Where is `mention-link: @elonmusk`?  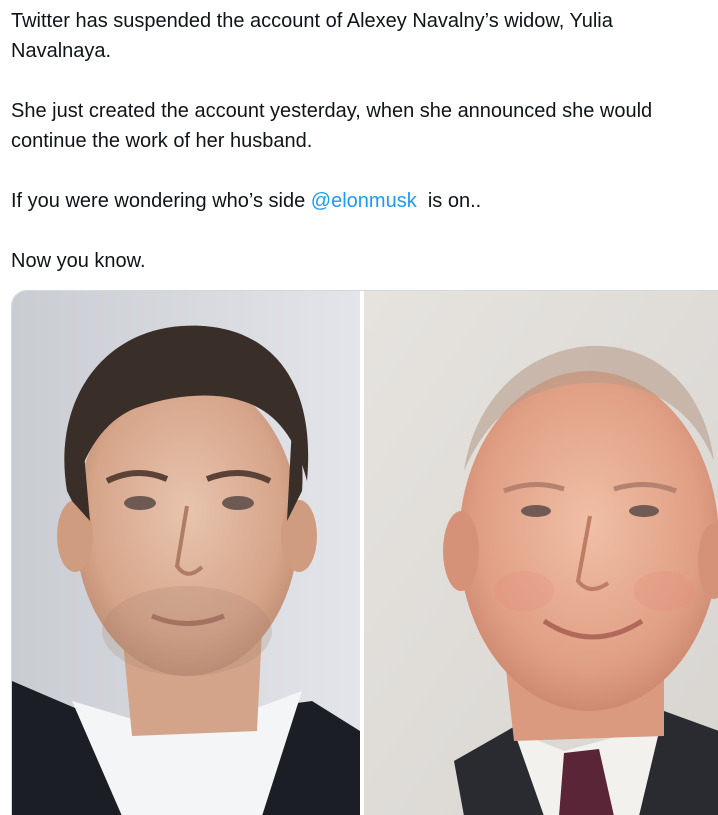 mention-link: @elonmusk is located at coordinates (364, 201).